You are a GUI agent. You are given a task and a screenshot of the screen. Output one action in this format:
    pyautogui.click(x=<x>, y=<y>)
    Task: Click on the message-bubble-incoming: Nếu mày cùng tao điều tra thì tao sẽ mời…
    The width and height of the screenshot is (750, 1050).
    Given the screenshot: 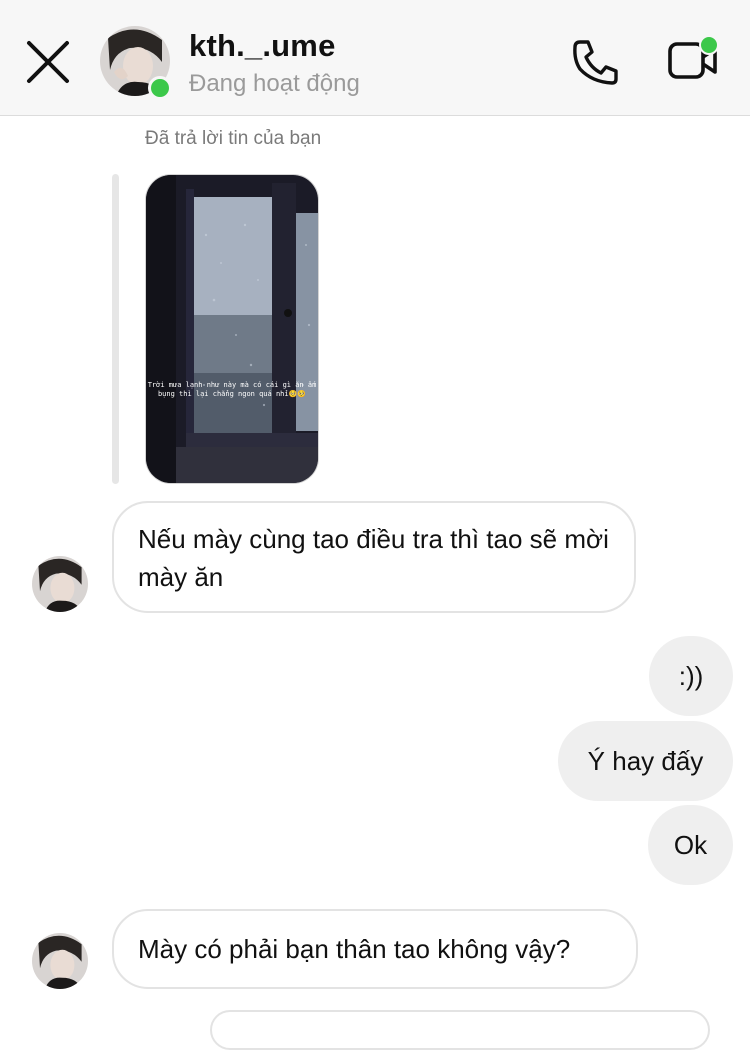 What is the action you would take?
    pyautogui.click(x=374, y=557)
    